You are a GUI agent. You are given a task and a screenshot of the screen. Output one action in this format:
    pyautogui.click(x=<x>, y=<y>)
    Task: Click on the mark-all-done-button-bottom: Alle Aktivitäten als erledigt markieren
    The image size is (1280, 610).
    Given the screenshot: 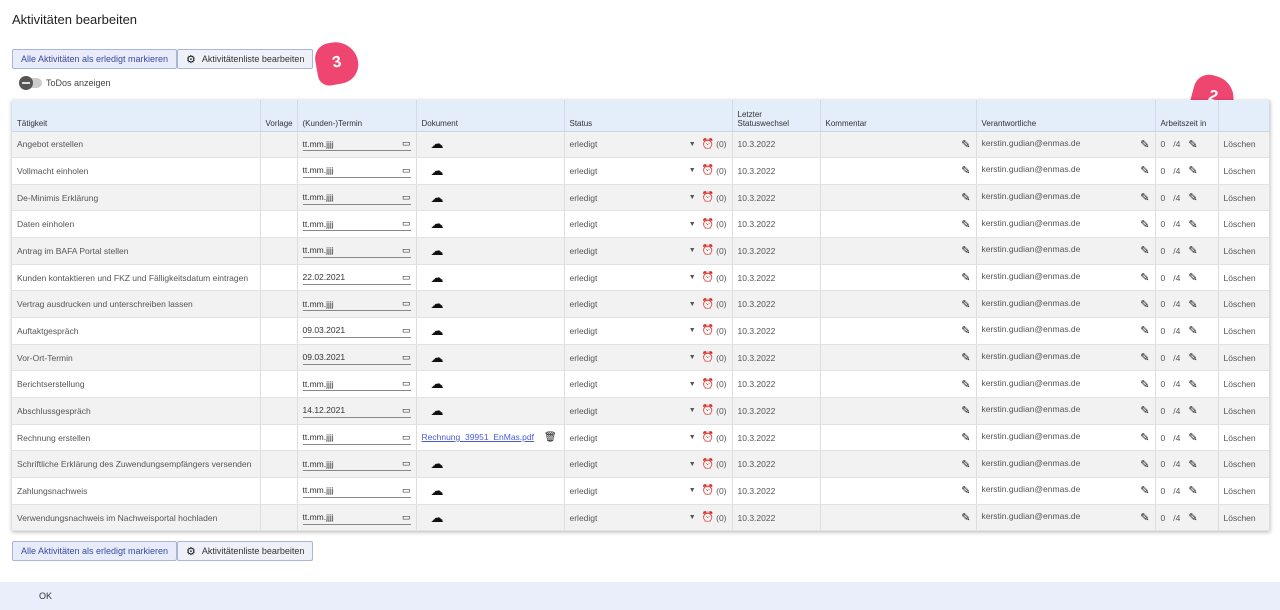 What is the action you would take?
    pyautogui.click(x=95, y=551)
    